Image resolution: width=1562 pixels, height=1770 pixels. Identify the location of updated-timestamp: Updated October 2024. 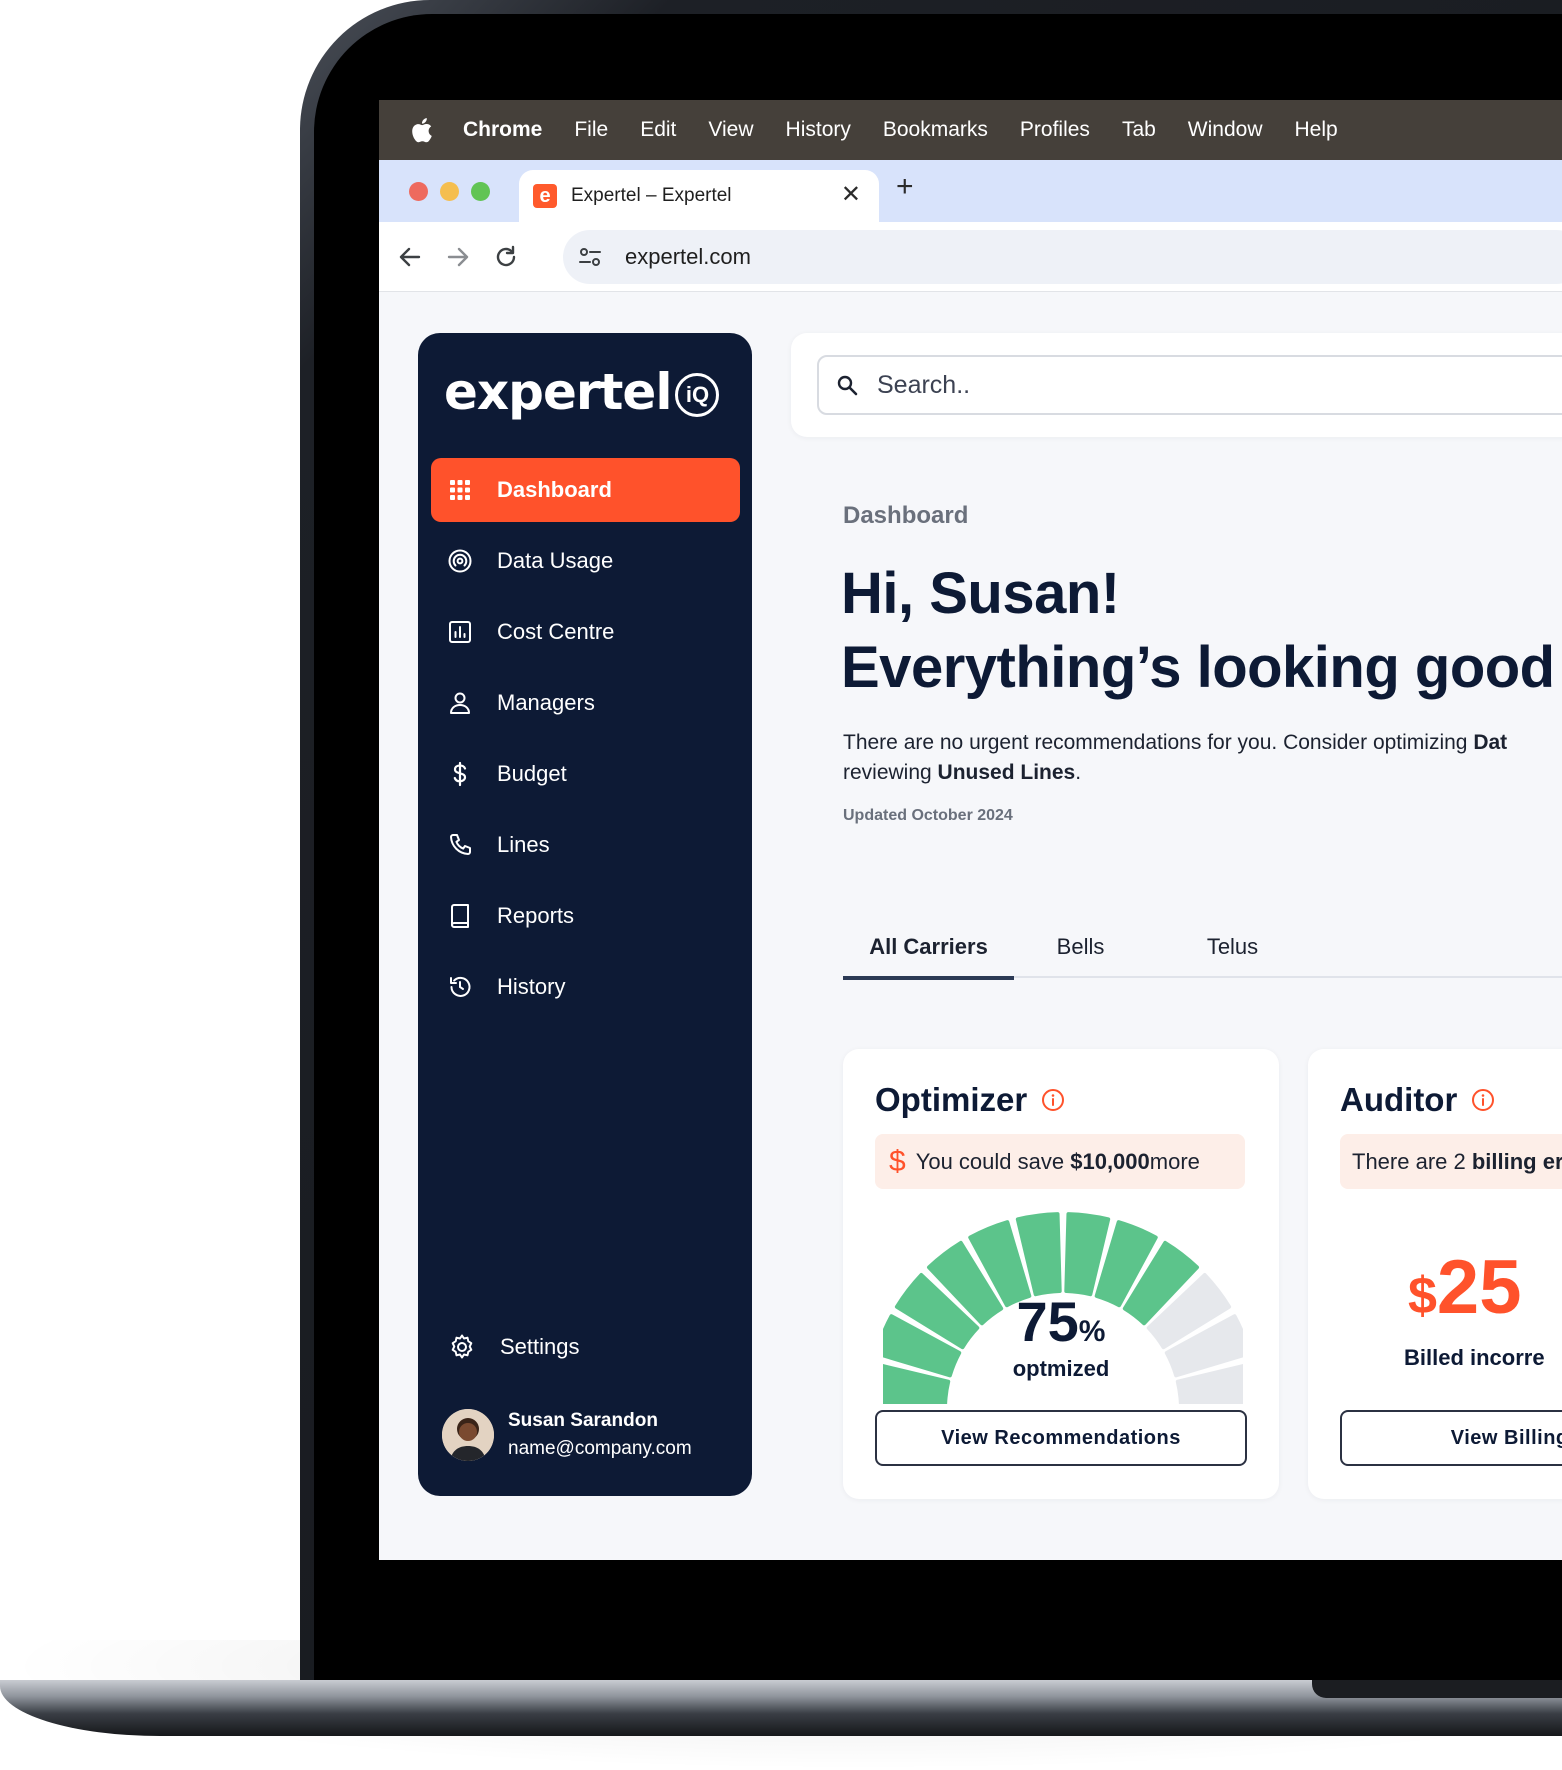
(928, 815).